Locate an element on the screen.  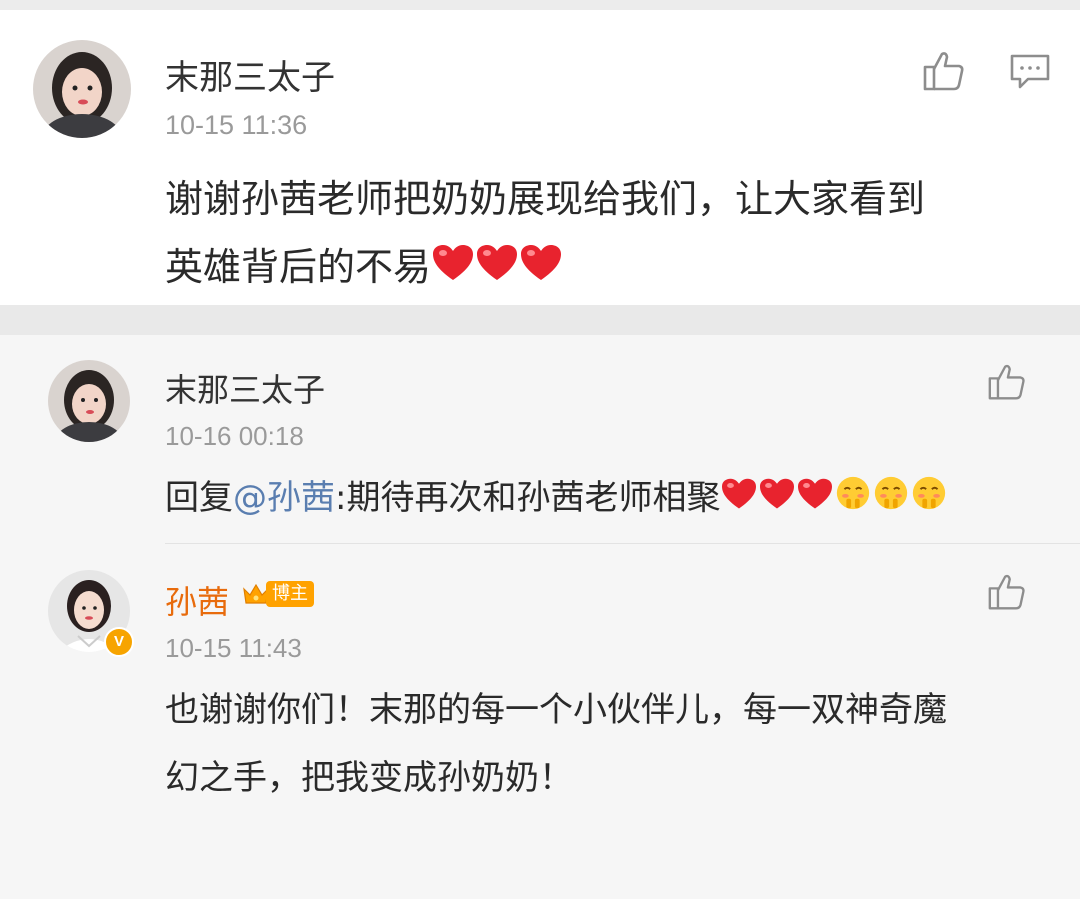
reply-timestamp: 10-15 11:43 is located at coordinates (233, 648).